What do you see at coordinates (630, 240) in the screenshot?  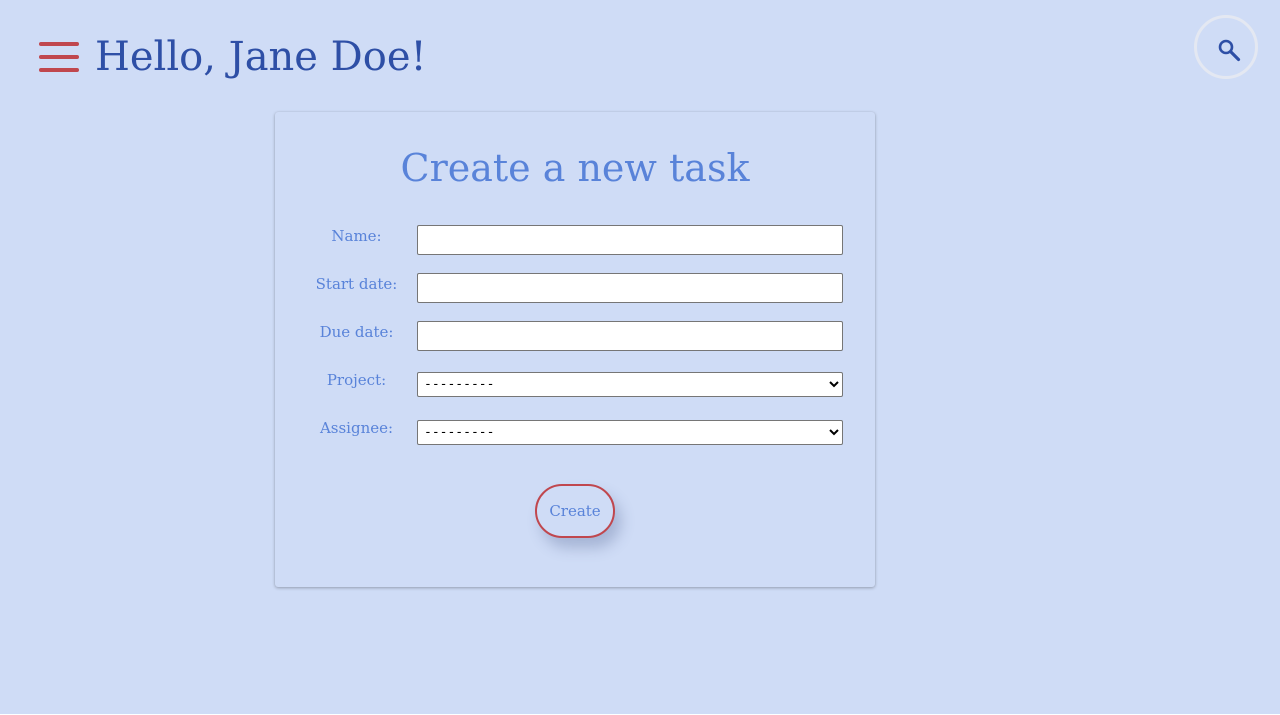 I see `name-input` at bounding box center [630, 240].